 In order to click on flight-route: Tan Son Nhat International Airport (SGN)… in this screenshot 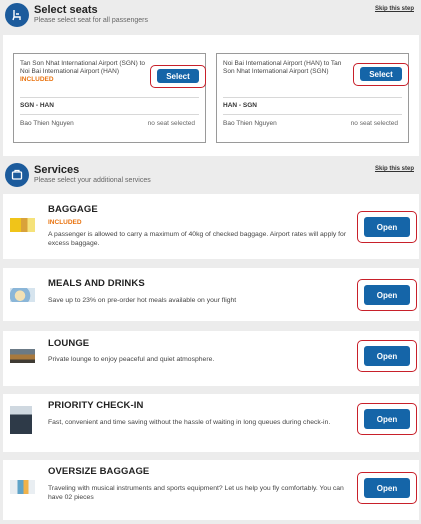, I will do `click(85, 72)`.